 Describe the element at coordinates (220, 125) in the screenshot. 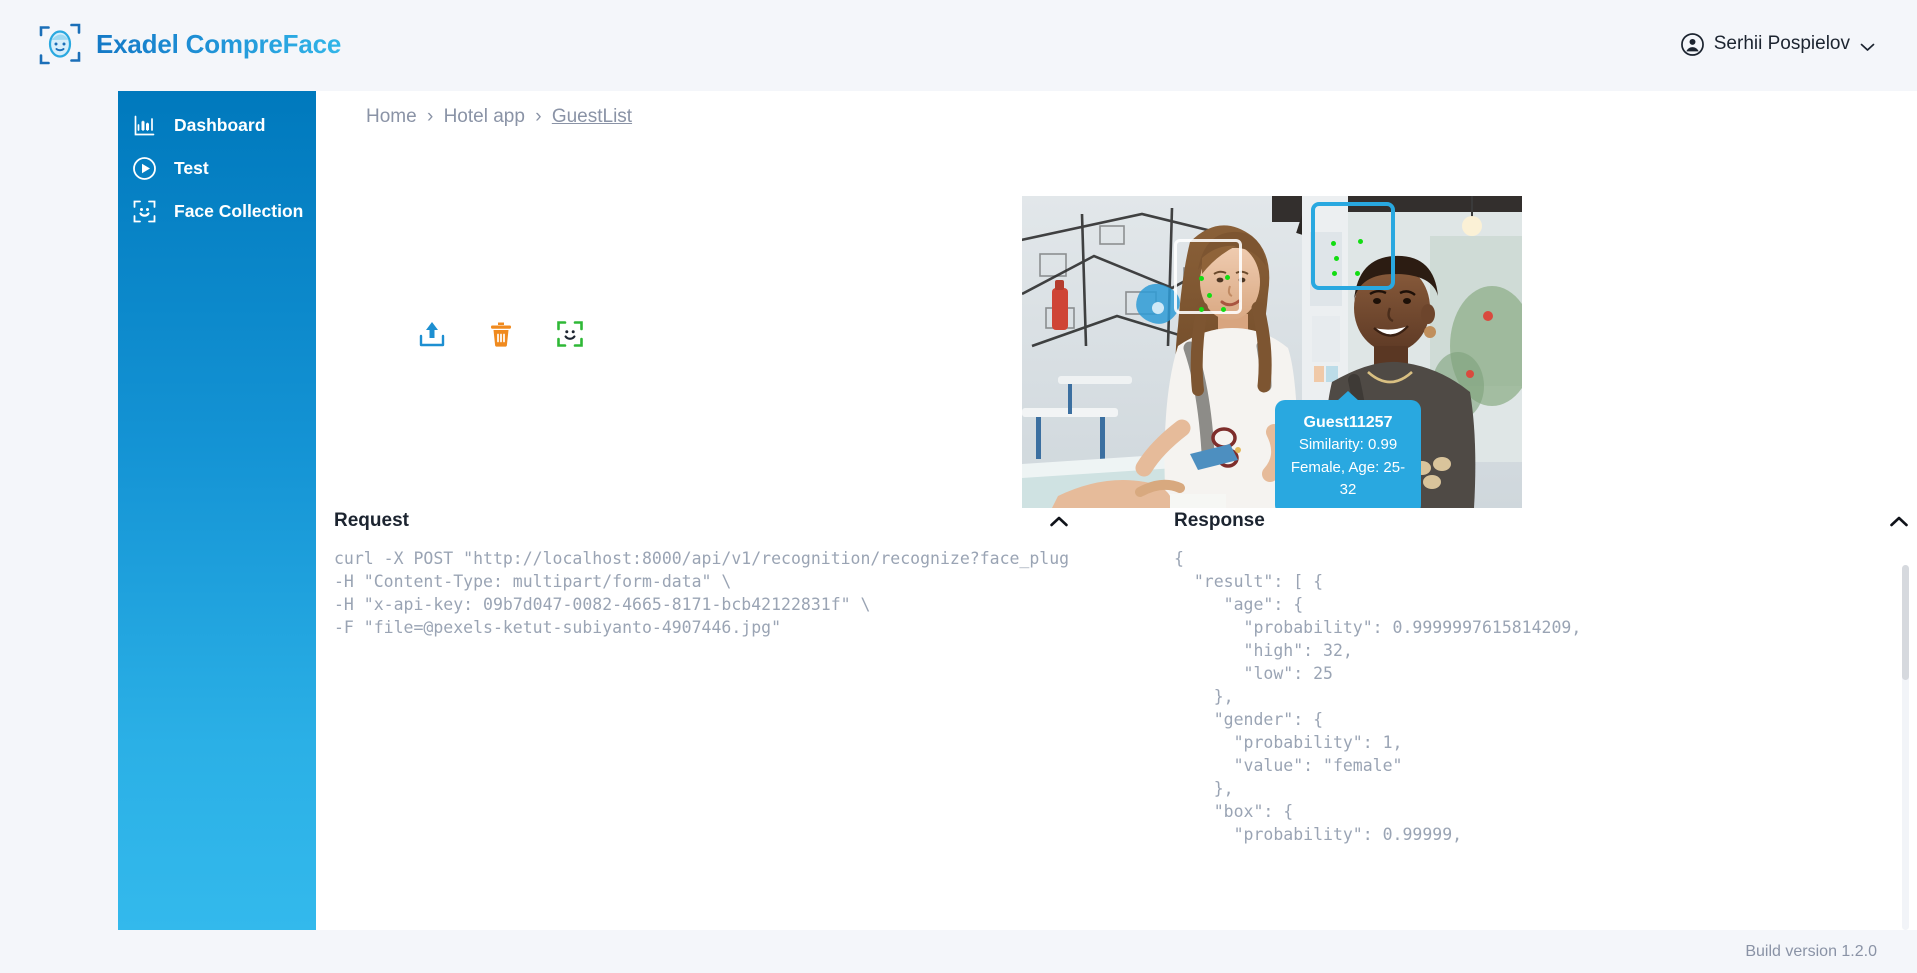

I see `sidebar-item-label: Dashboard` at that location.